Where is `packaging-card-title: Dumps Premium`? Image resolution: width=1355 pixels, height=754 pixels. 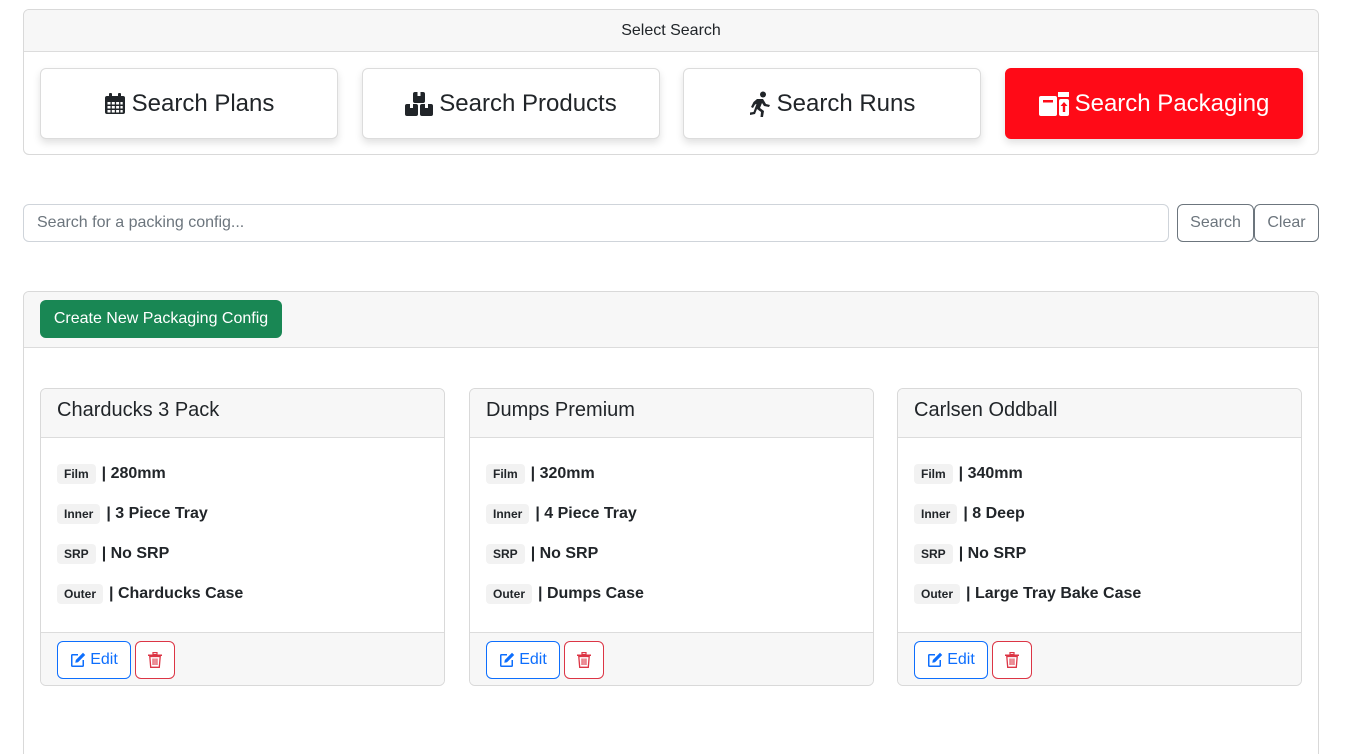 packaging-card-title: Dumps Premium is located at coordinates (671, 413).